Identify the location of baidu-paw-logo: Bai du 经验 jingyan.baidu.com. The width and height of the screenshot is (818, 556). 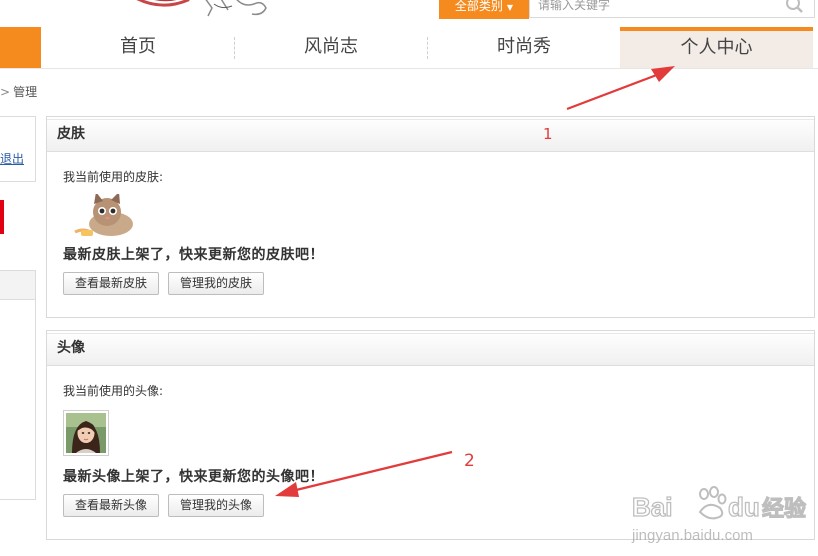
(719, 515).